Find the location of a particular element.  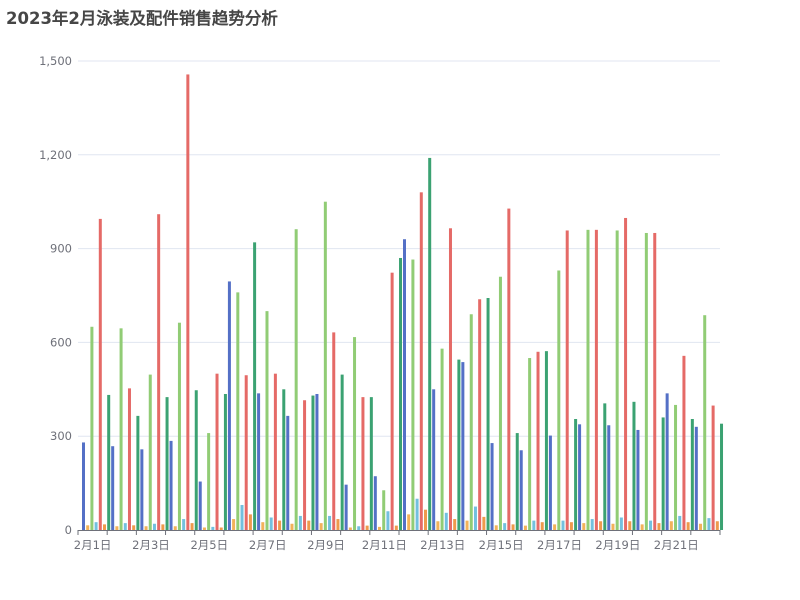

y-tick-label: 900 is located at coordinates (61, 249).